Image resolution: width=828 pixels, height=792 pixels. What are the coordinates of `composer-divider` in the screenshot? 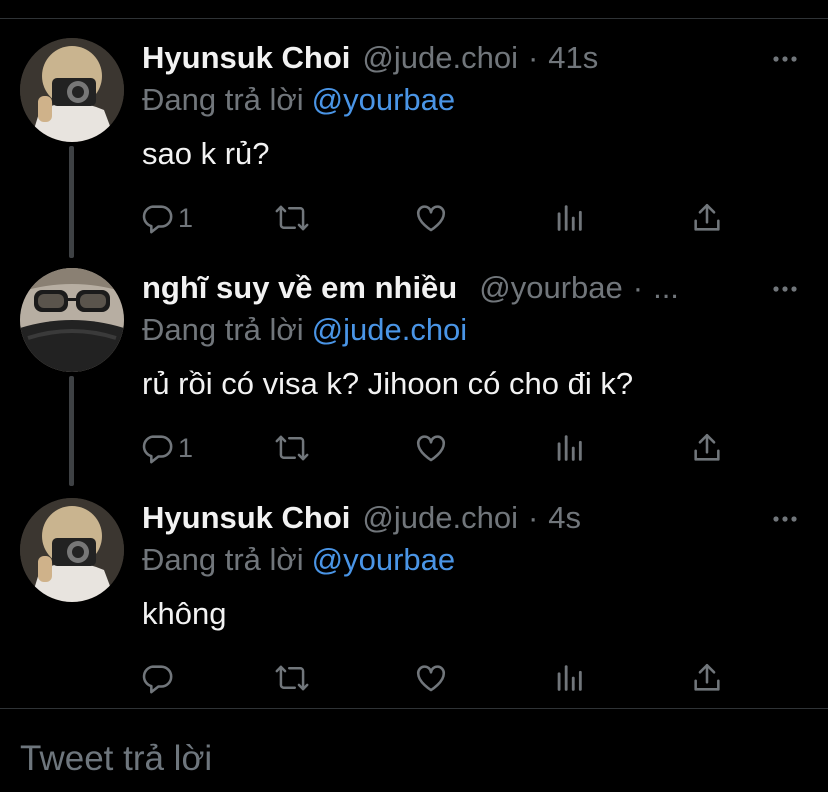 It's located at (414, 708).